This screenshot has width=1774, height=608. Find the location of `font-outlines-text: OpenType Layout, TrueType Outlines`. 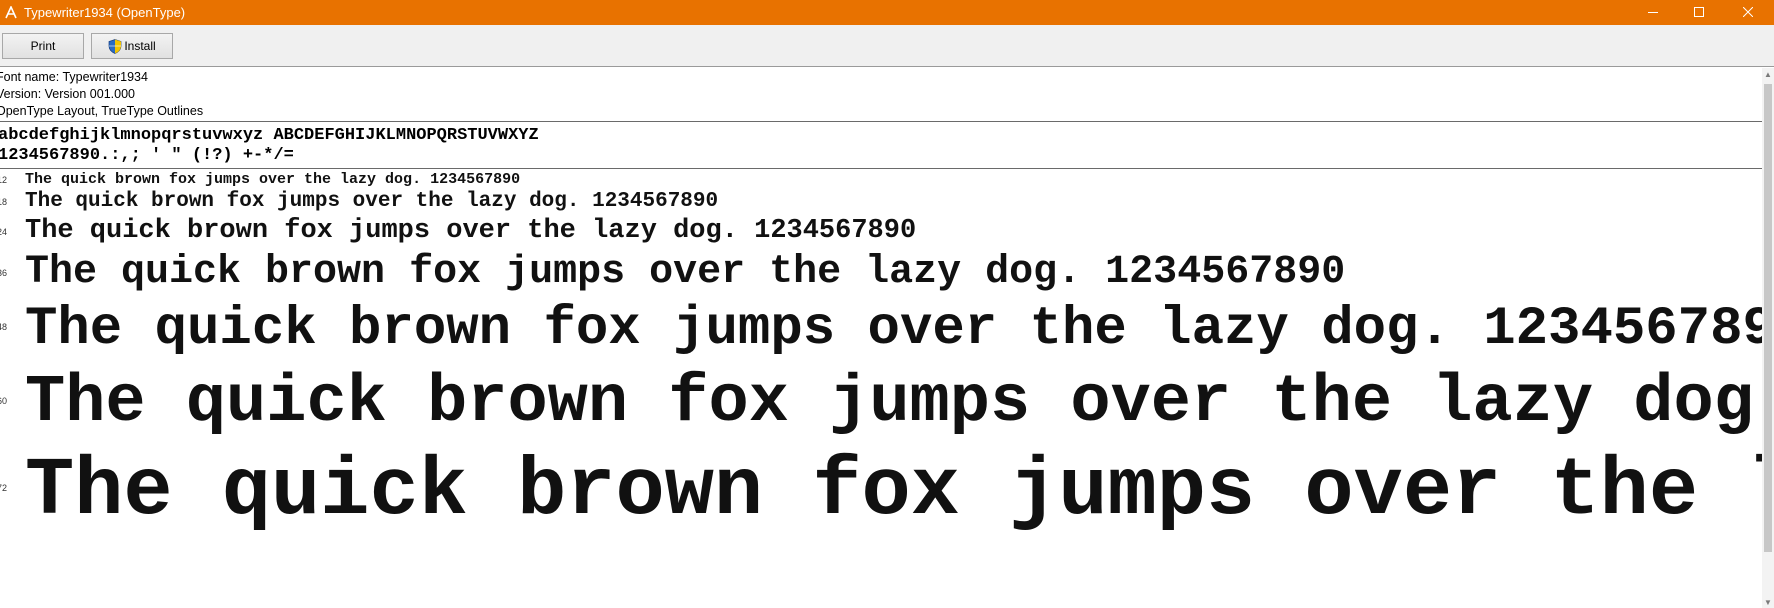

font-outlines-text: OpenType Layout, TrueType Outlines is located at coordinates (102, 111).